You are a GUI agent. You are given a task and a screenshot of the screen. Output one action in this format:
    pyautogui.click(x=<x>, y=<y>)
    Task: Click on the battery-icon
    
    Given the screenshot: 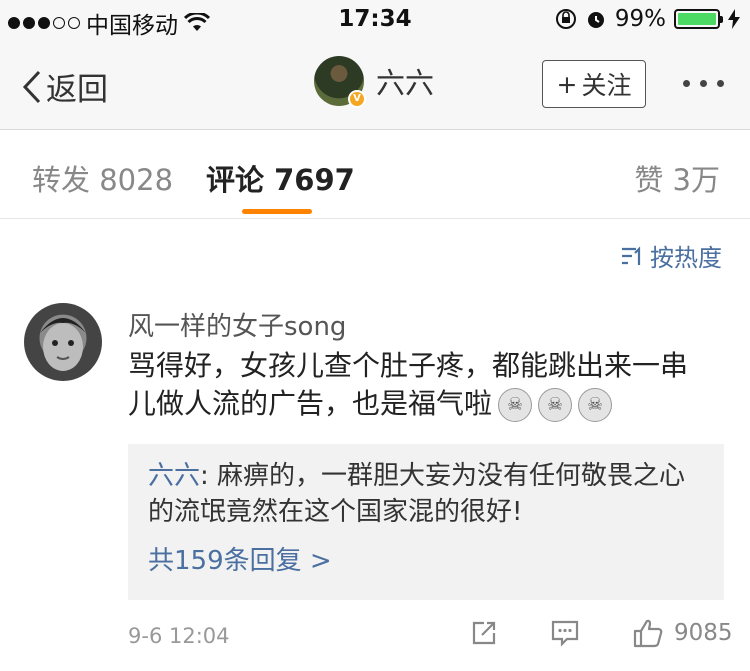 What is the action you would take?
    pyautogui.click(x=698, y=19)
    